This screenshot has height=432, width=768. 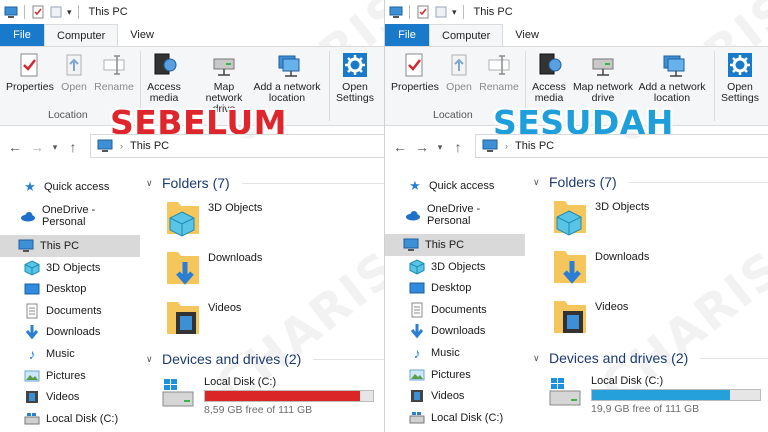 I want to click on window-title: This PC, so click(x=108, y=12).